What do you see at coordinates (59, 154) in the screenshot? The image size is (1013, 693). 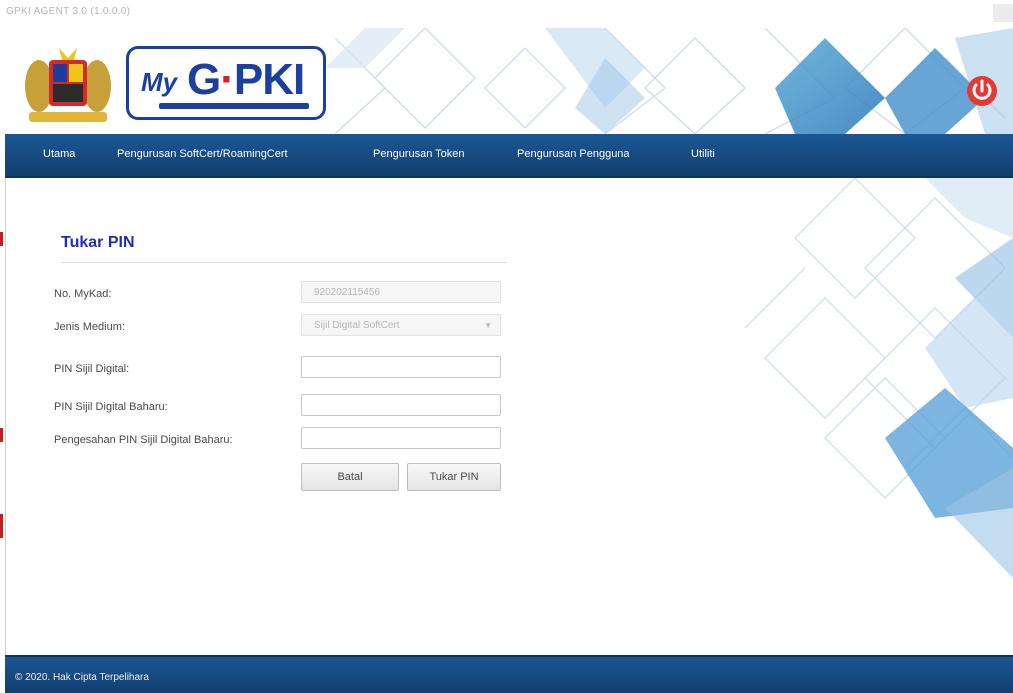 I see `nav-item-utama: Utama` at bounding box center [59, 154].